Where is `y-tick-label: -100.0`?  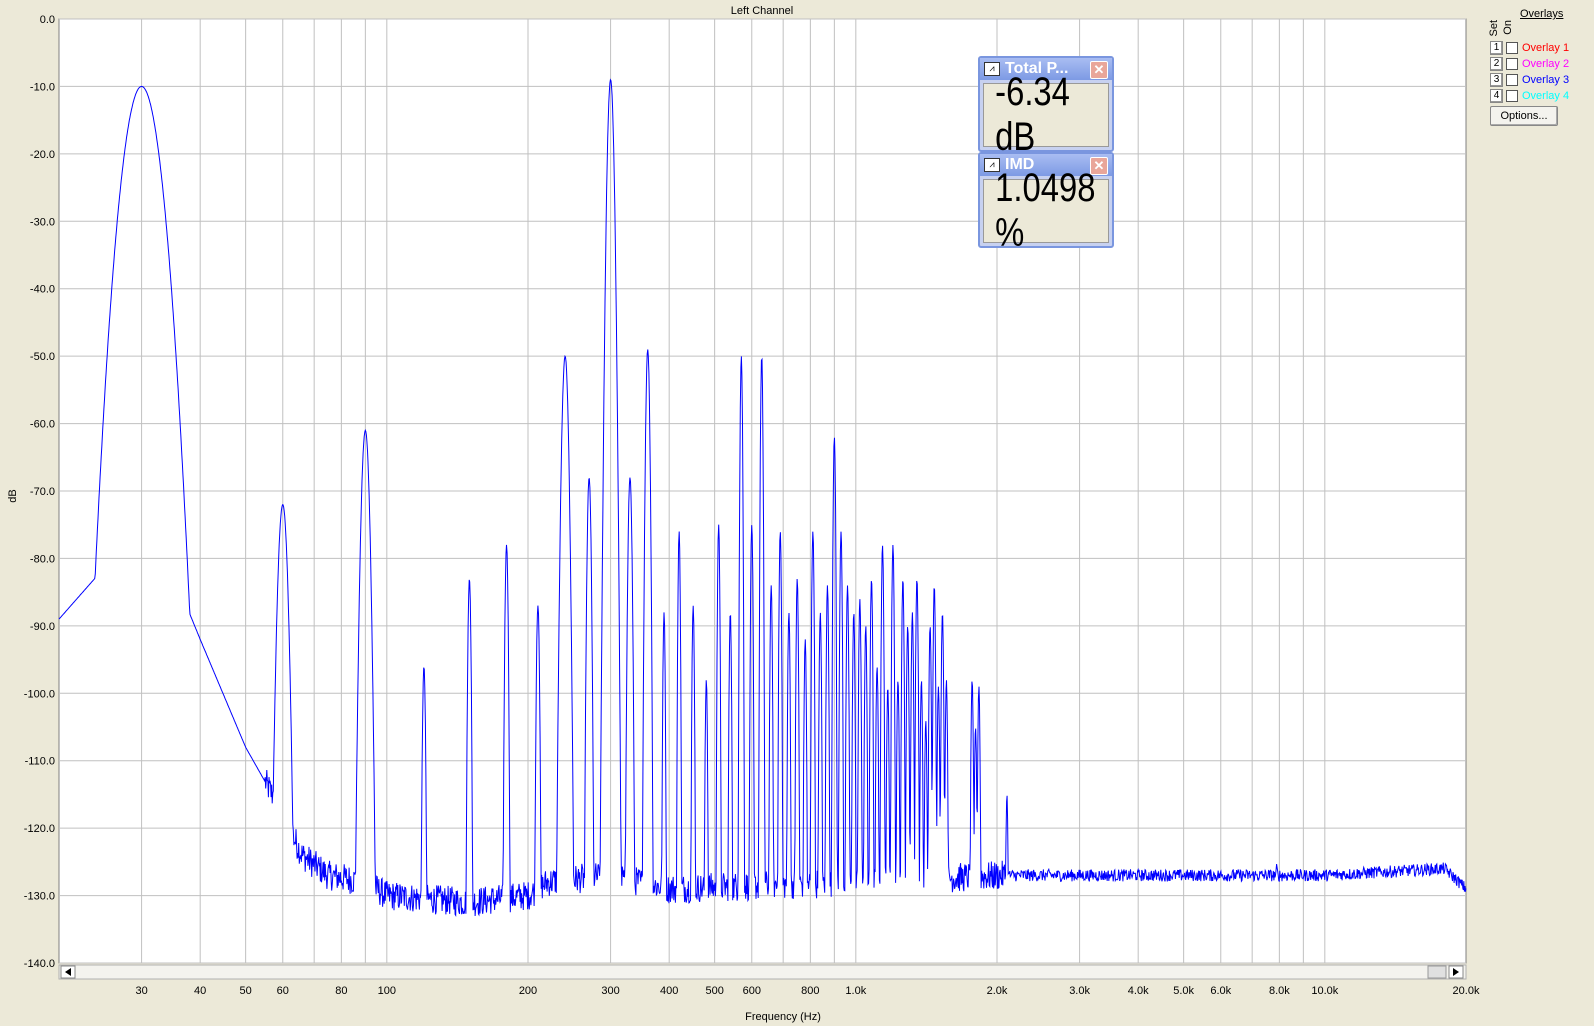
y-tick-label: -100.0 is located at coordinates (39, 694).